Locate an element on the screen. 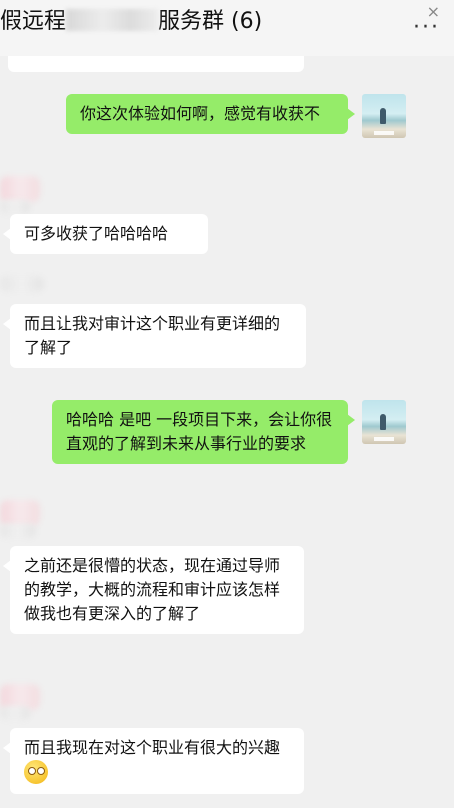 This screenshot has height=808, width=454. message-bubble-outgoing: 哈哈哈 是吧 一段项目下来，会让你很直观的了解到未来从事行业的要求 is located at coordinates (203, 432).